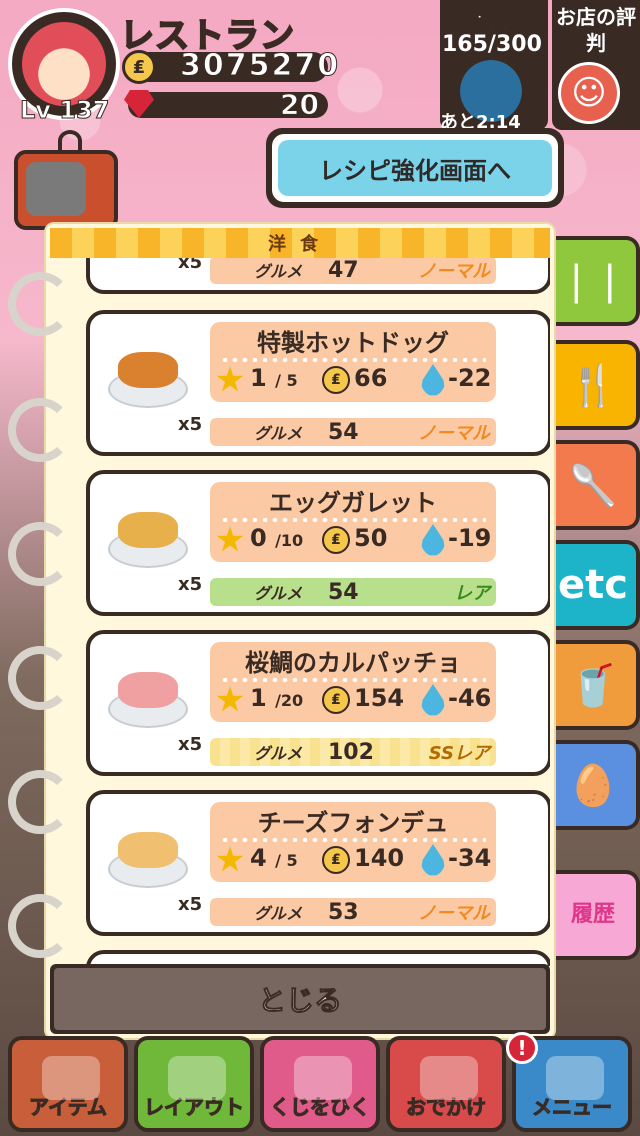  I want to click on nav-button-3: おでかけ, so click(446, 1084).